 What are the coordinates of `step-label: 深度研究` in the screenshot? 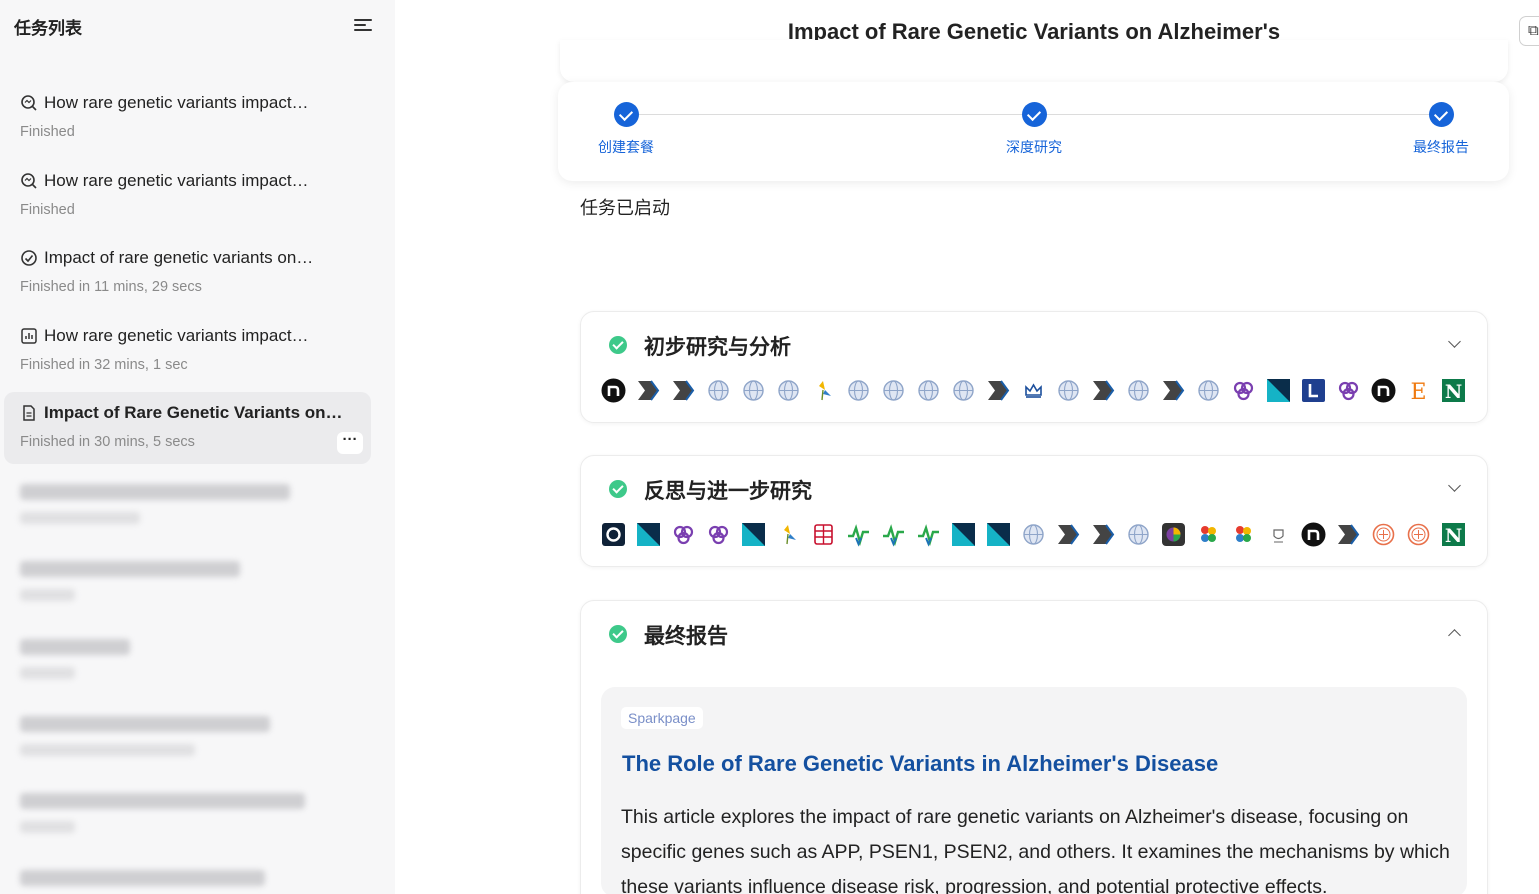 It's located at (1034, 148).